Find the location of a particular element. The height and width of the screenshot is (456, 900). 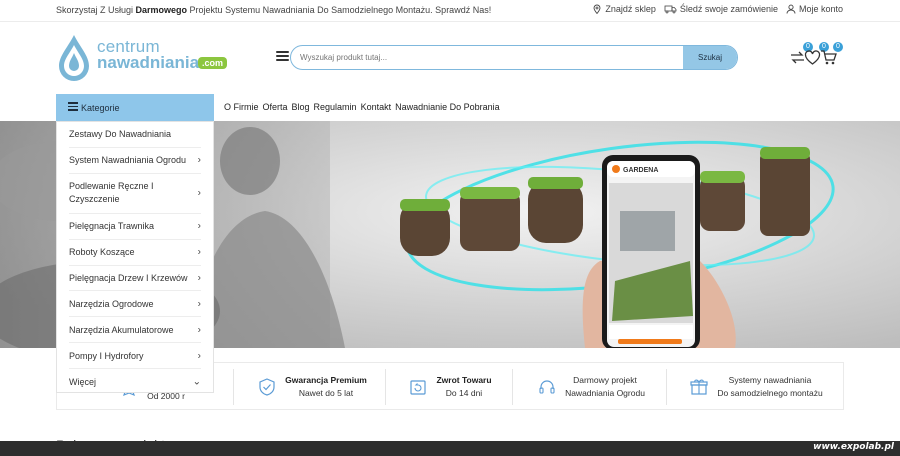

gift-icon is located at coordinates (699, 387).